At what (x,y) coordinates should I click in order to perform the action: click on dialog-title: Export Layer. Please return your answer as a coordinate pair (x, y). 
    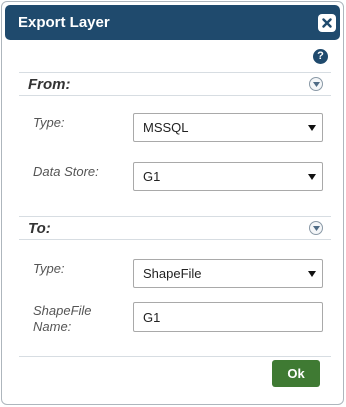
    Looking at the image, I should click on (64, 22).